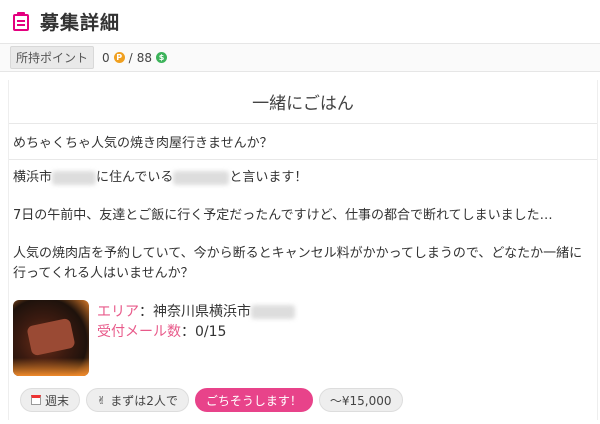 The height and width of the screenshot is (424, 600). I want to click on mail-count-value: ：0/15, so click(204, 332).